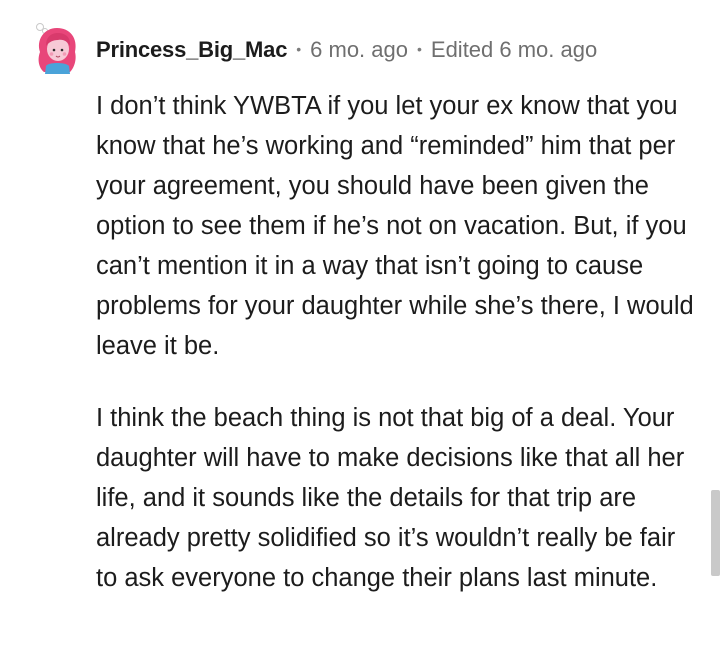 This screenshot has height=651, width=720. I want to click on edited-label: Edited 6 mo. ago, so click(514, 49).